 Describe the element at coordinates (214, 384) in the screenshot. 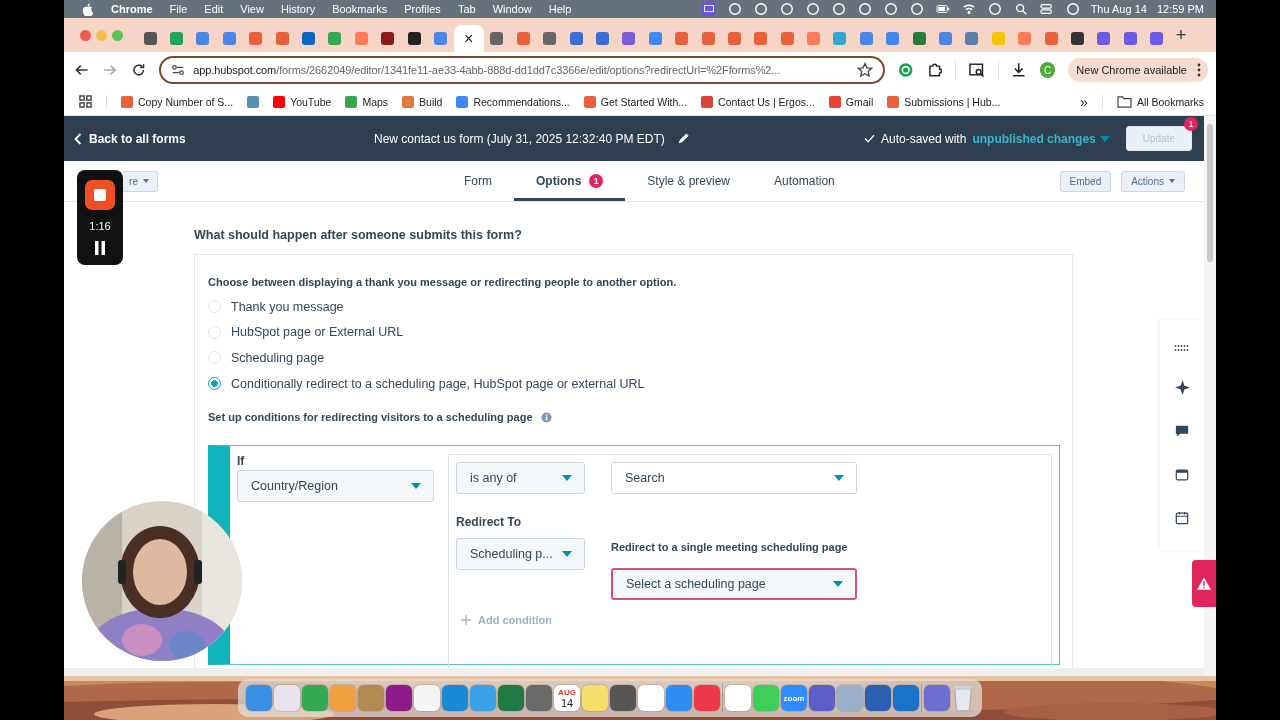

I see `radio-button` at that location.